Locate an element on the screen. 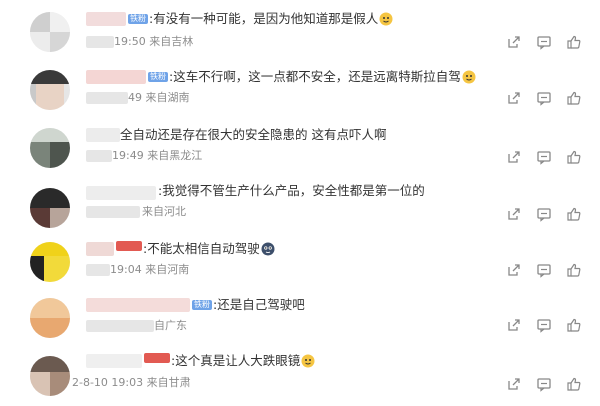 The width and height of the screenshot is (600, 406). comment-meta: 自广东 is located at coordinates (170, 326).